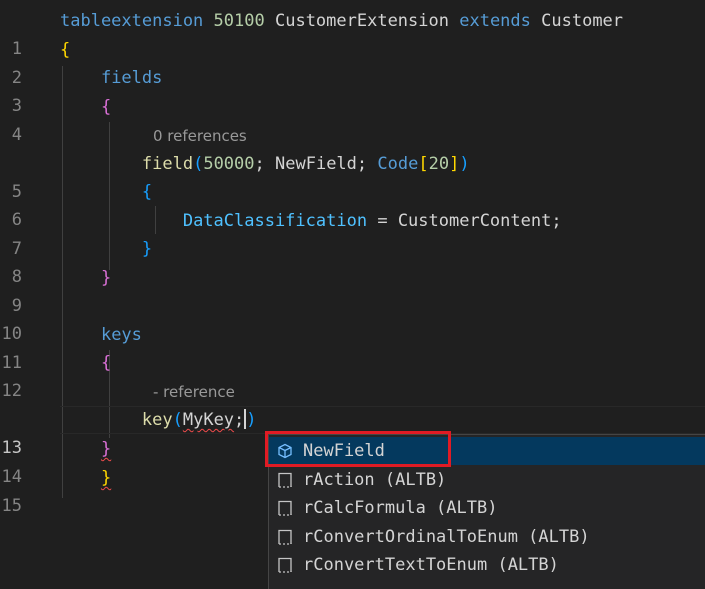 This screenshot has width=705, height=589. Describe the element at coordinates (229, 164) in the screenshot. I see `field-id: 50000` at that location.